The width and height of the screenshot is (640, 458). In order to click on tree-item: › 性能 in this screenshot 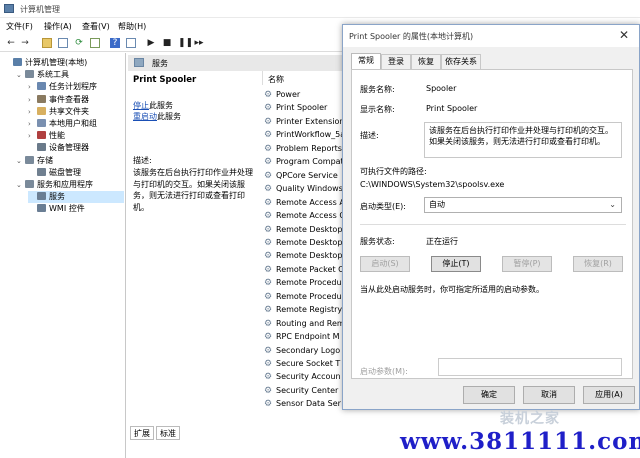, I will do `click(76, 136)`.